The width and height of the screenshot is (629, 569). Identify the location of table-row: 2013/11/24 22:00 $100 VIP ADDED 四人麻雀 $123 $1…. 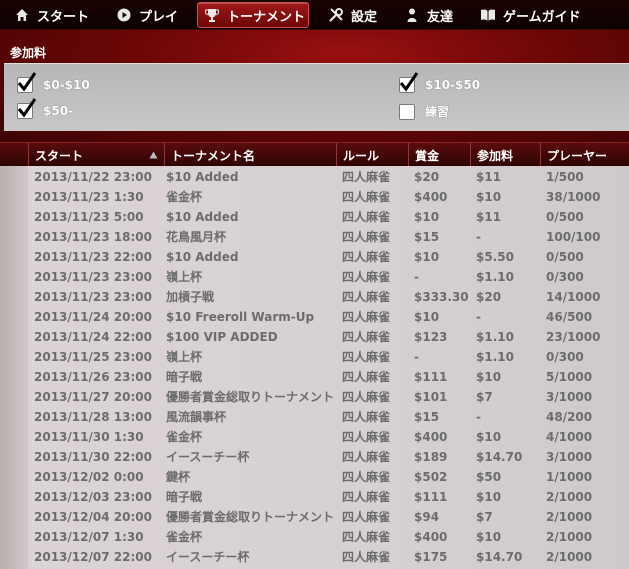
(314, 337).